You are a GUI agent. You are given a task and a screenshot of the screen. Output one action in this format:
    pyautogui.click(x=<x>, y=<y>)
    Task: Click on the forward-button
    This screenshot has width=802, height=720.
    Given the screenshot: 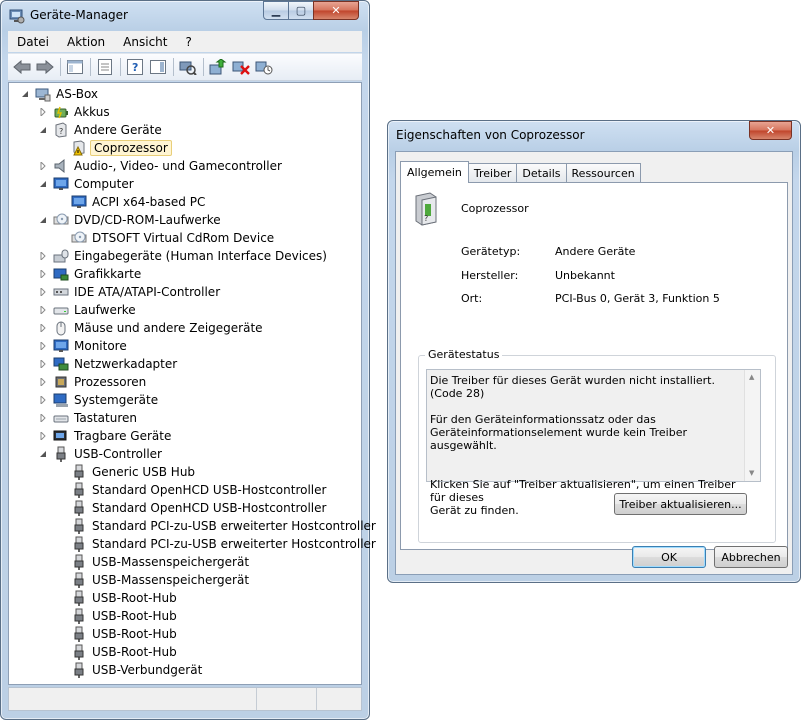 What is the action you would take?
    pyautogui.click(x=45, y=67)
    